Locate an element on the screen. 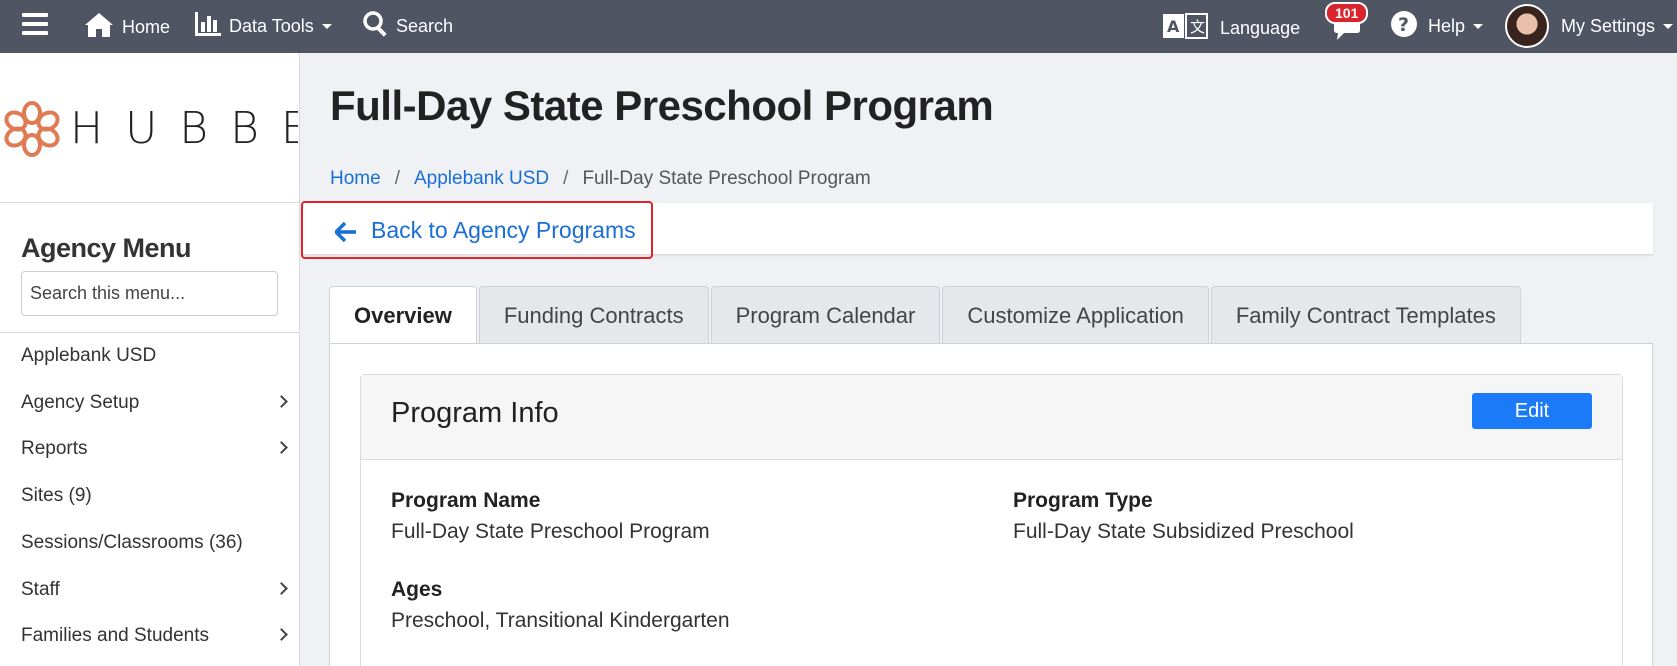 Image resolution: width=1677 pixels, height=666 pixels. program-type-label: Program Type is located at coordinates (1083, 500).